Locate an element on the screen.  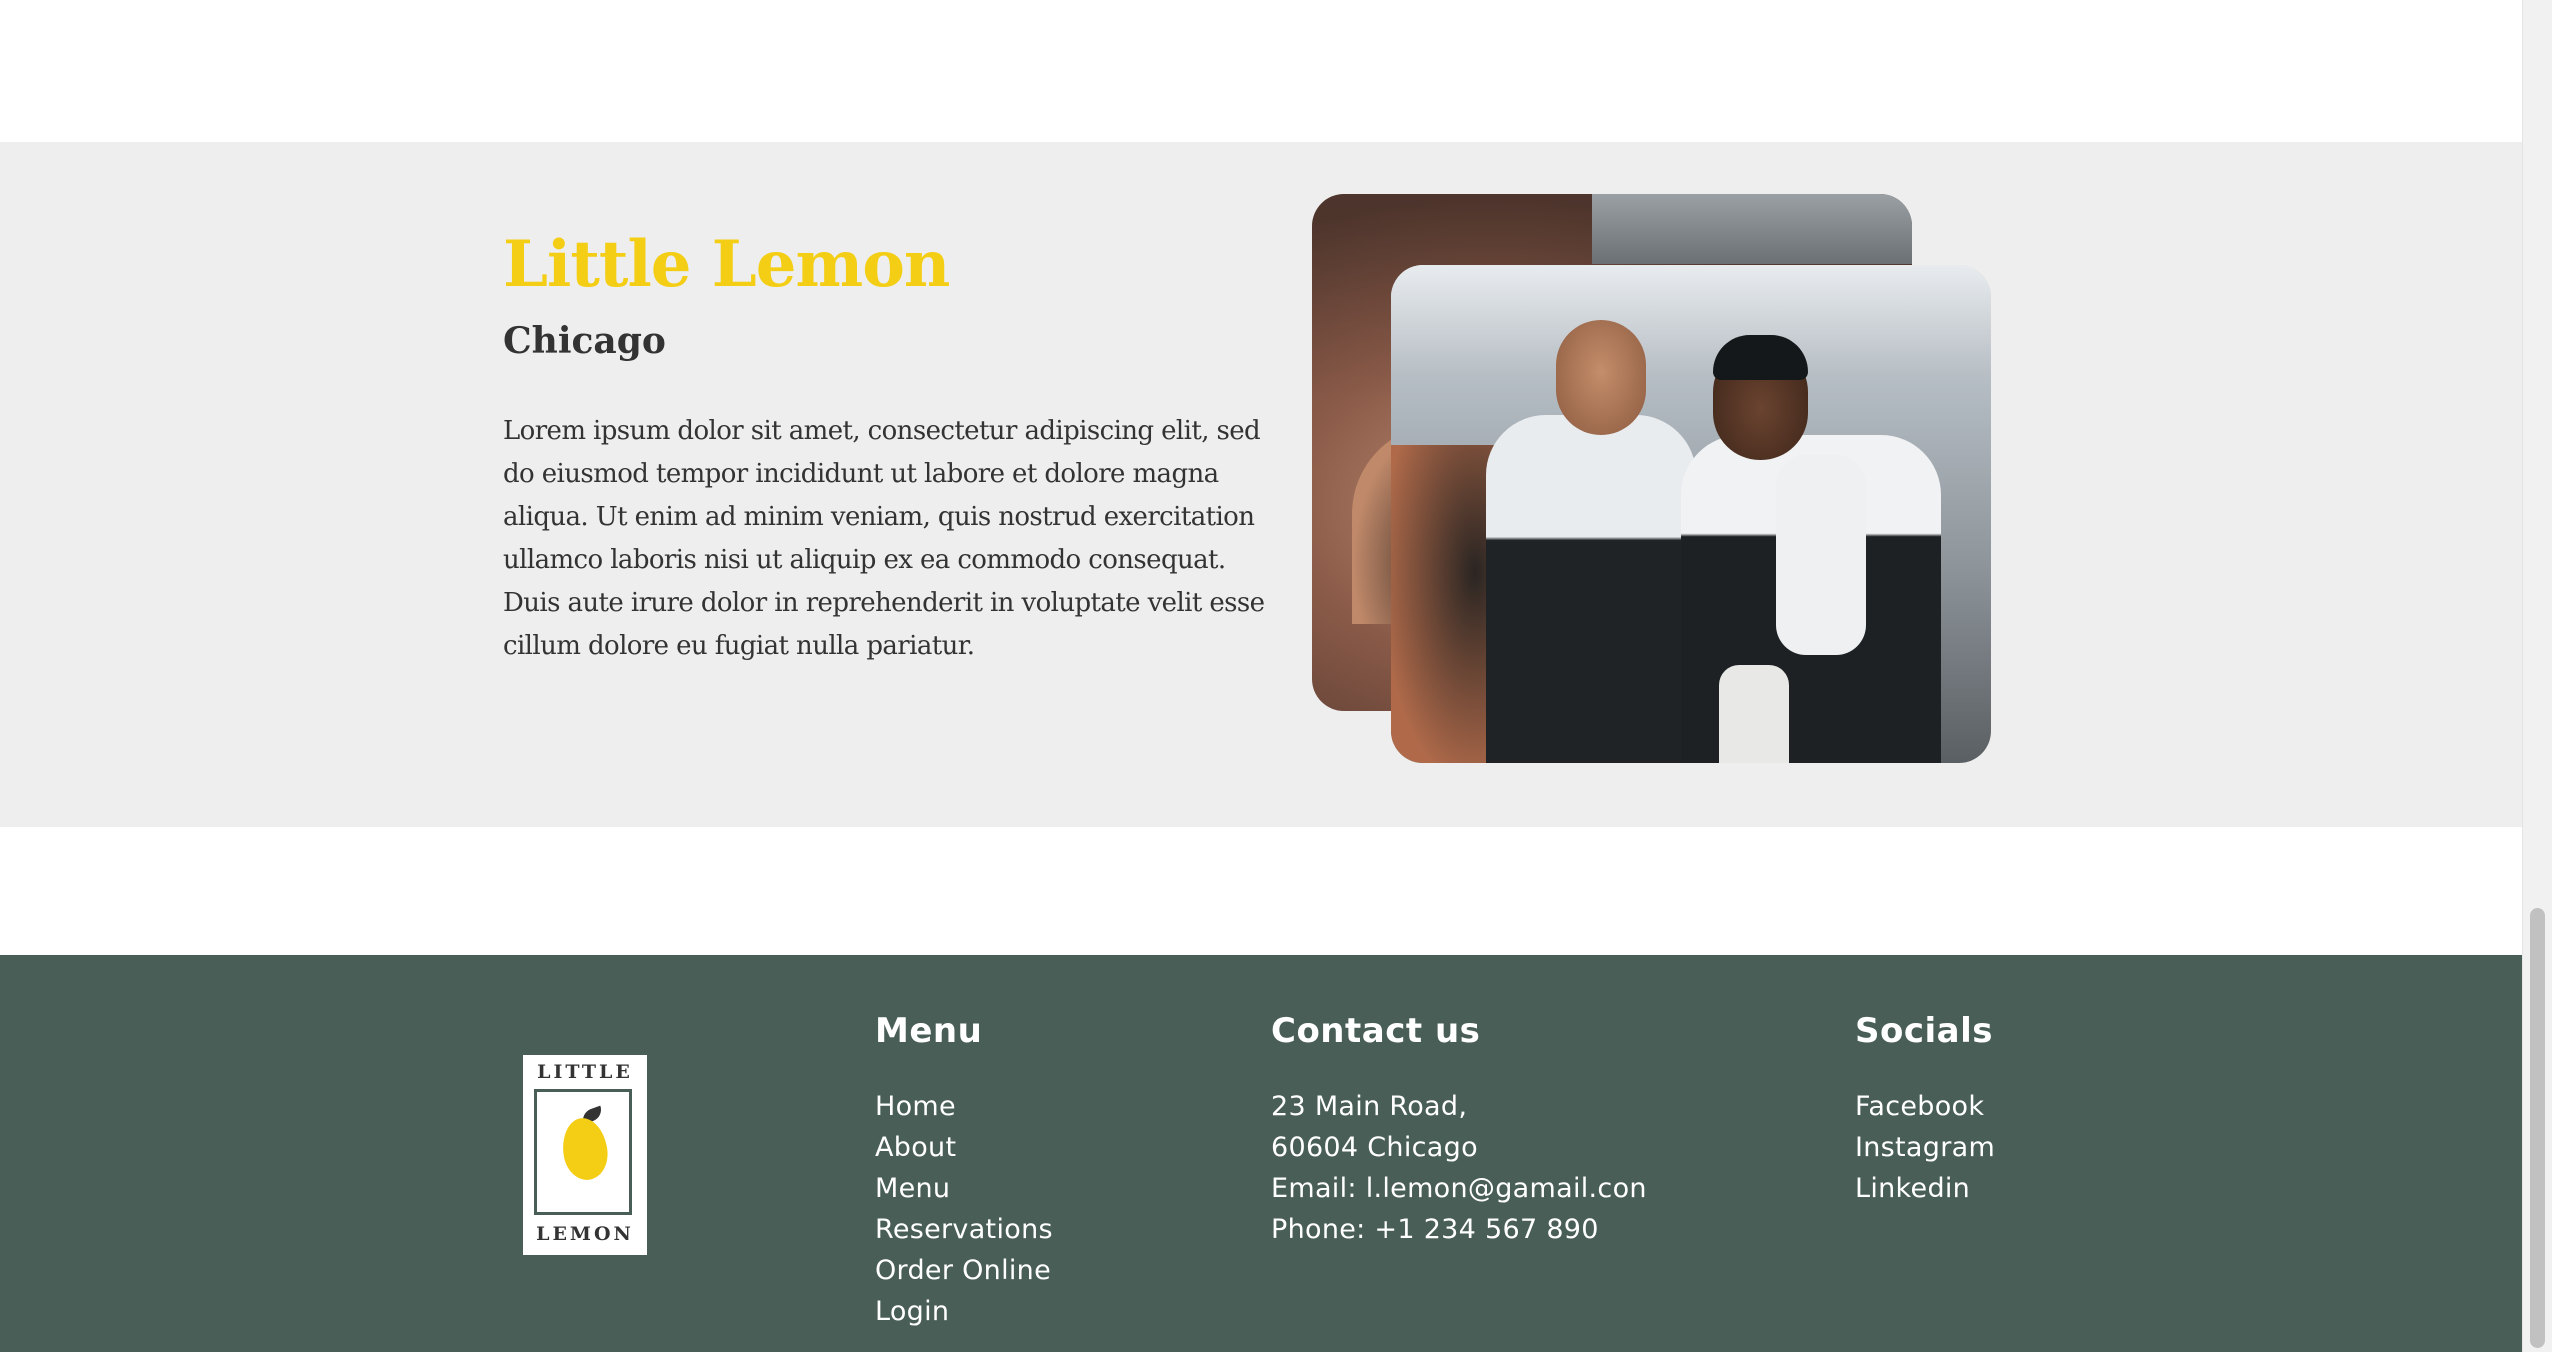
about-subtitle: Chicago is located at coordinates (584, 341).